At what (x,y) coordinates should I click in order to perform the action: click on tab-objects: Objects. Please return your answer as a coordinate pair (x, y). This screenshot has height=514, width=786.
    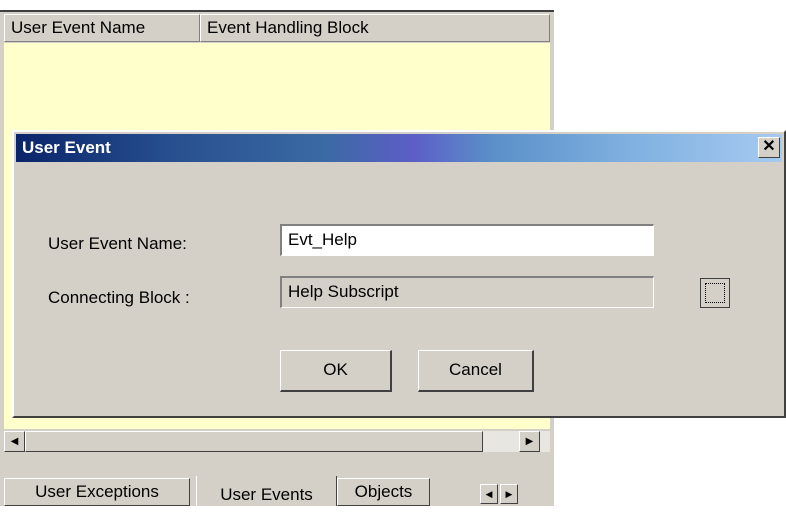
    Looking at the image, I should click on (383, 492).